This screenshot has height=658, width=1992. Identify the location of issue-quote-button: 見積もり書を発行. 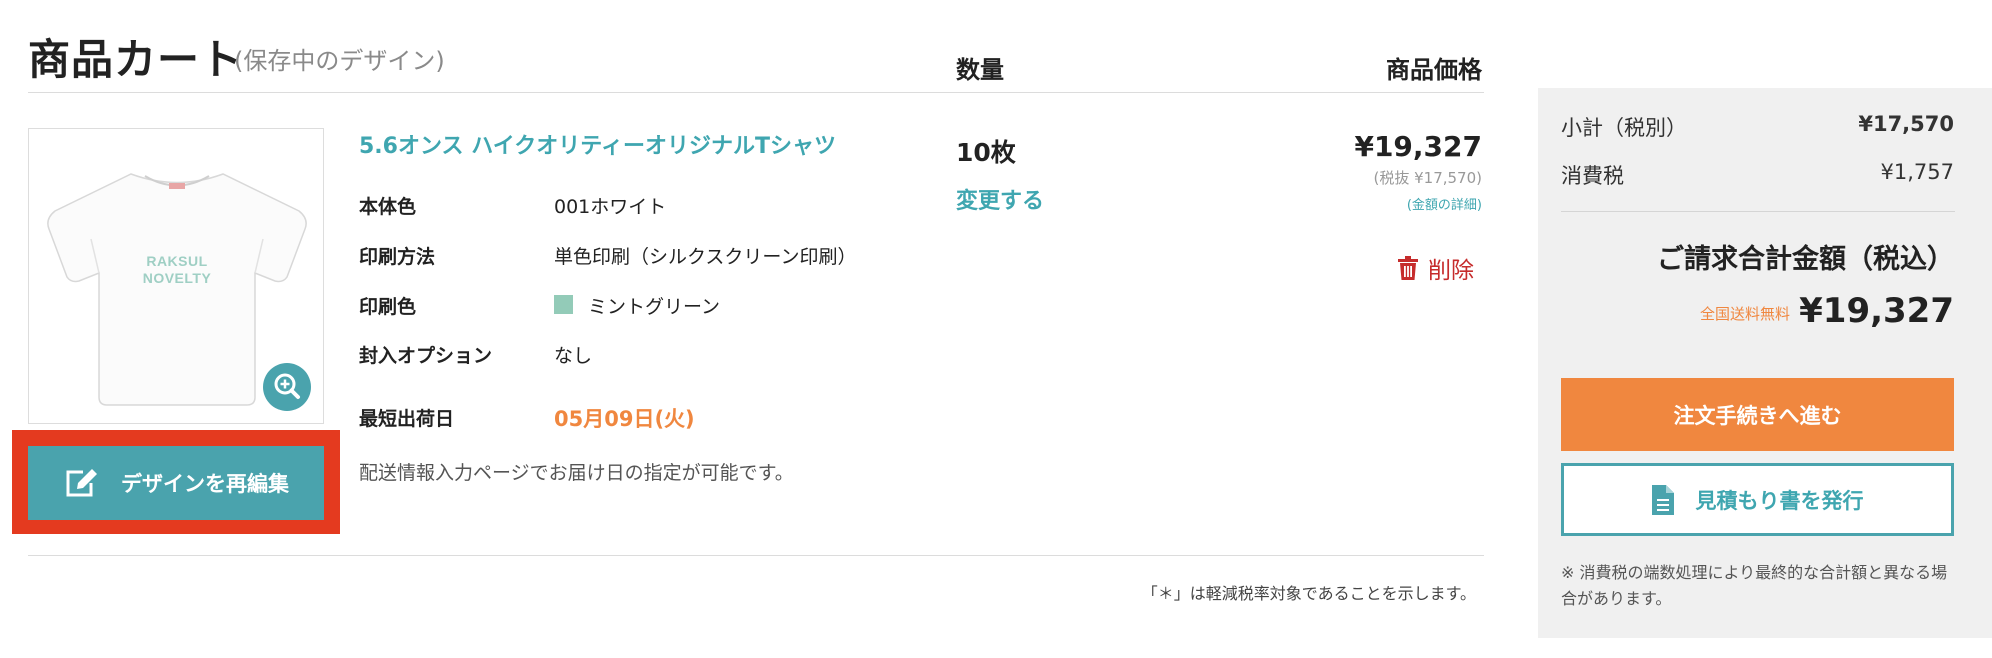
(1757, 499).